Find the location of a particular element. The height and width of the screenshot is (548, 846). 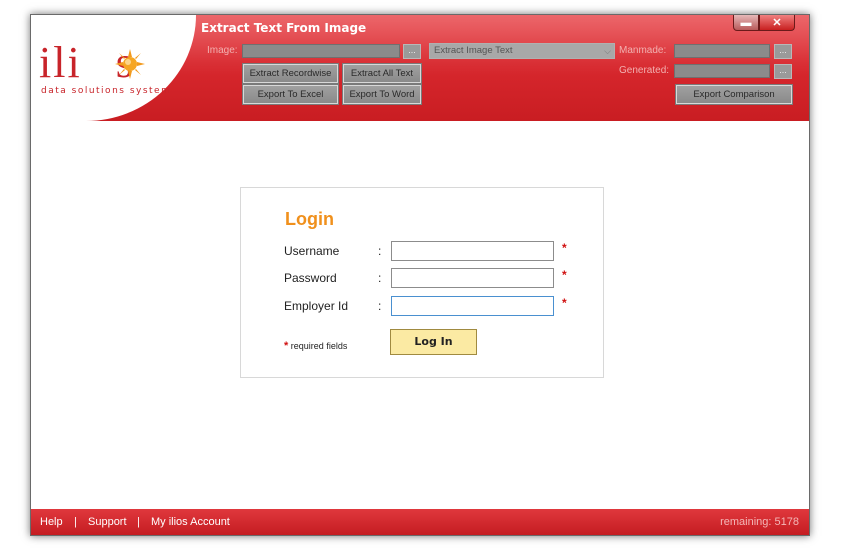

image-label: Image: is located at coordinates (222, 50).